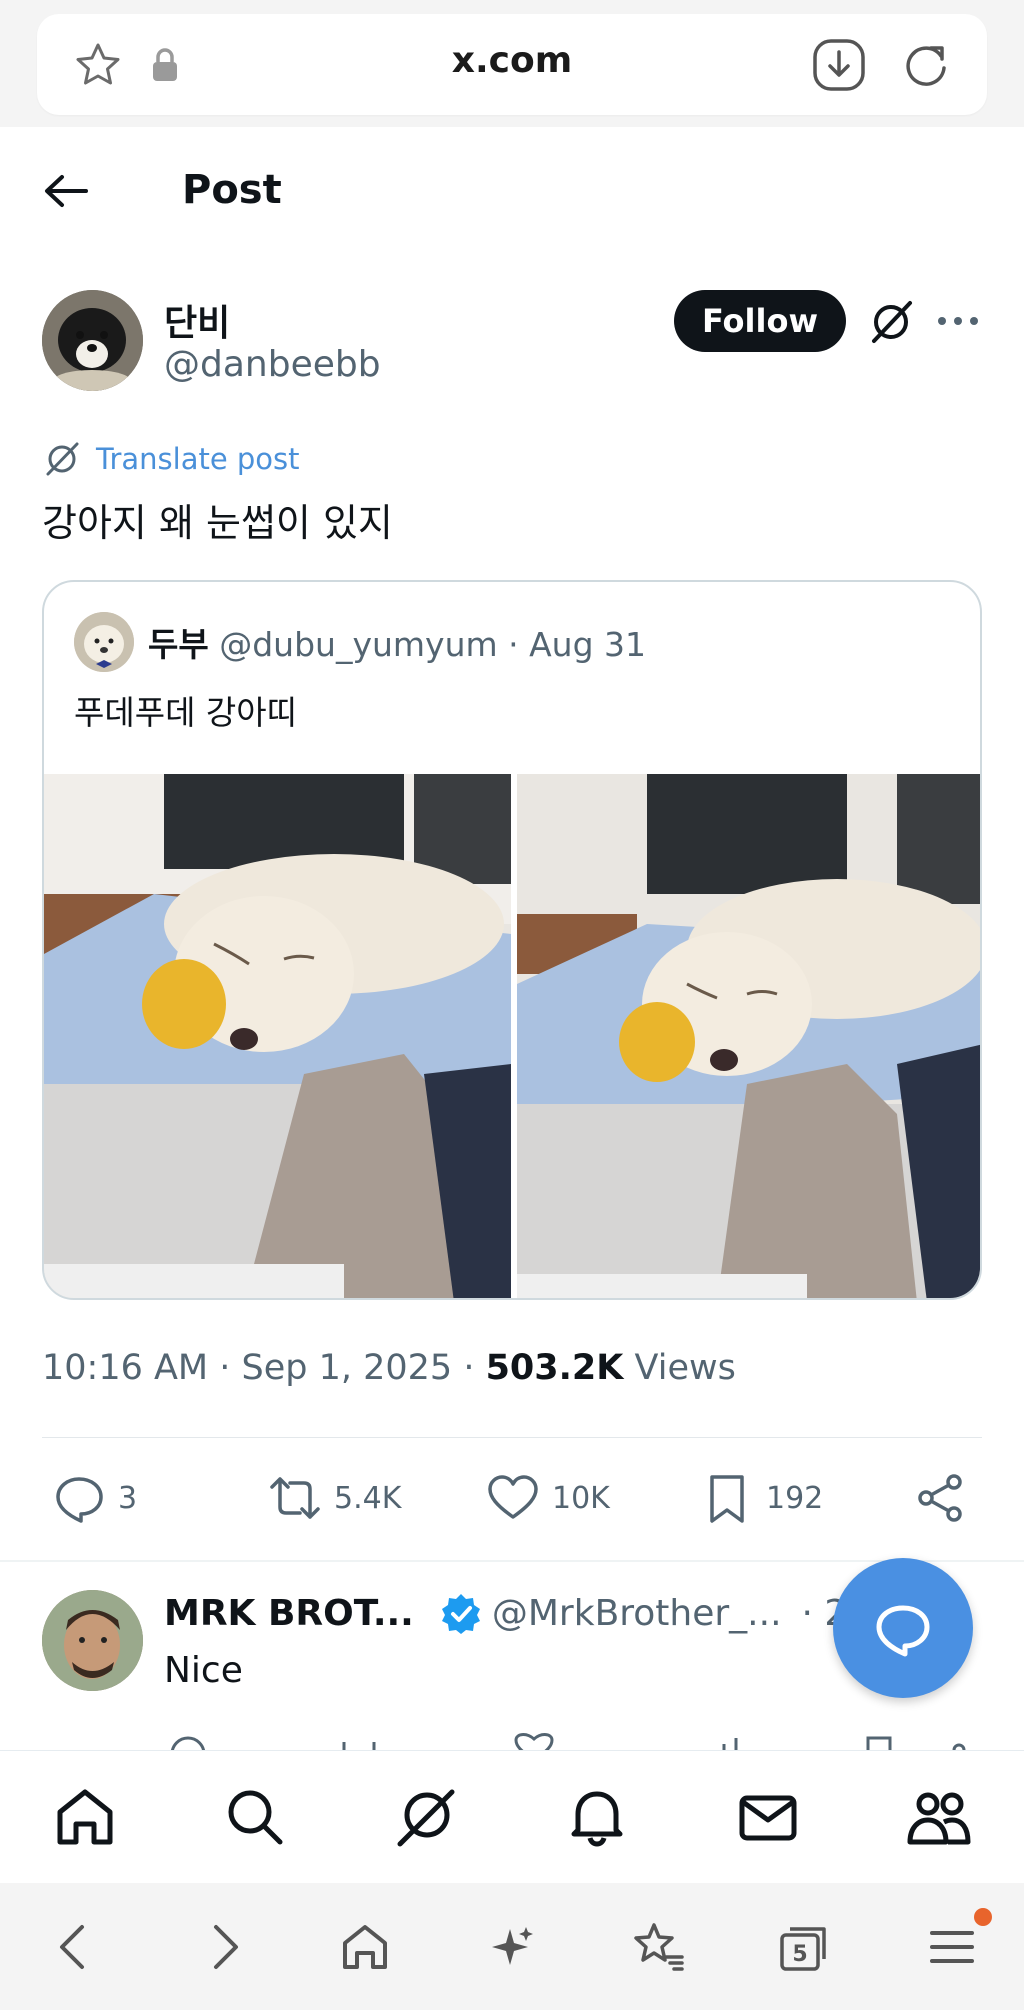 The width and height of the screenshot is (1024, 2010). I want to click on share-icon, so click(940, 1498).